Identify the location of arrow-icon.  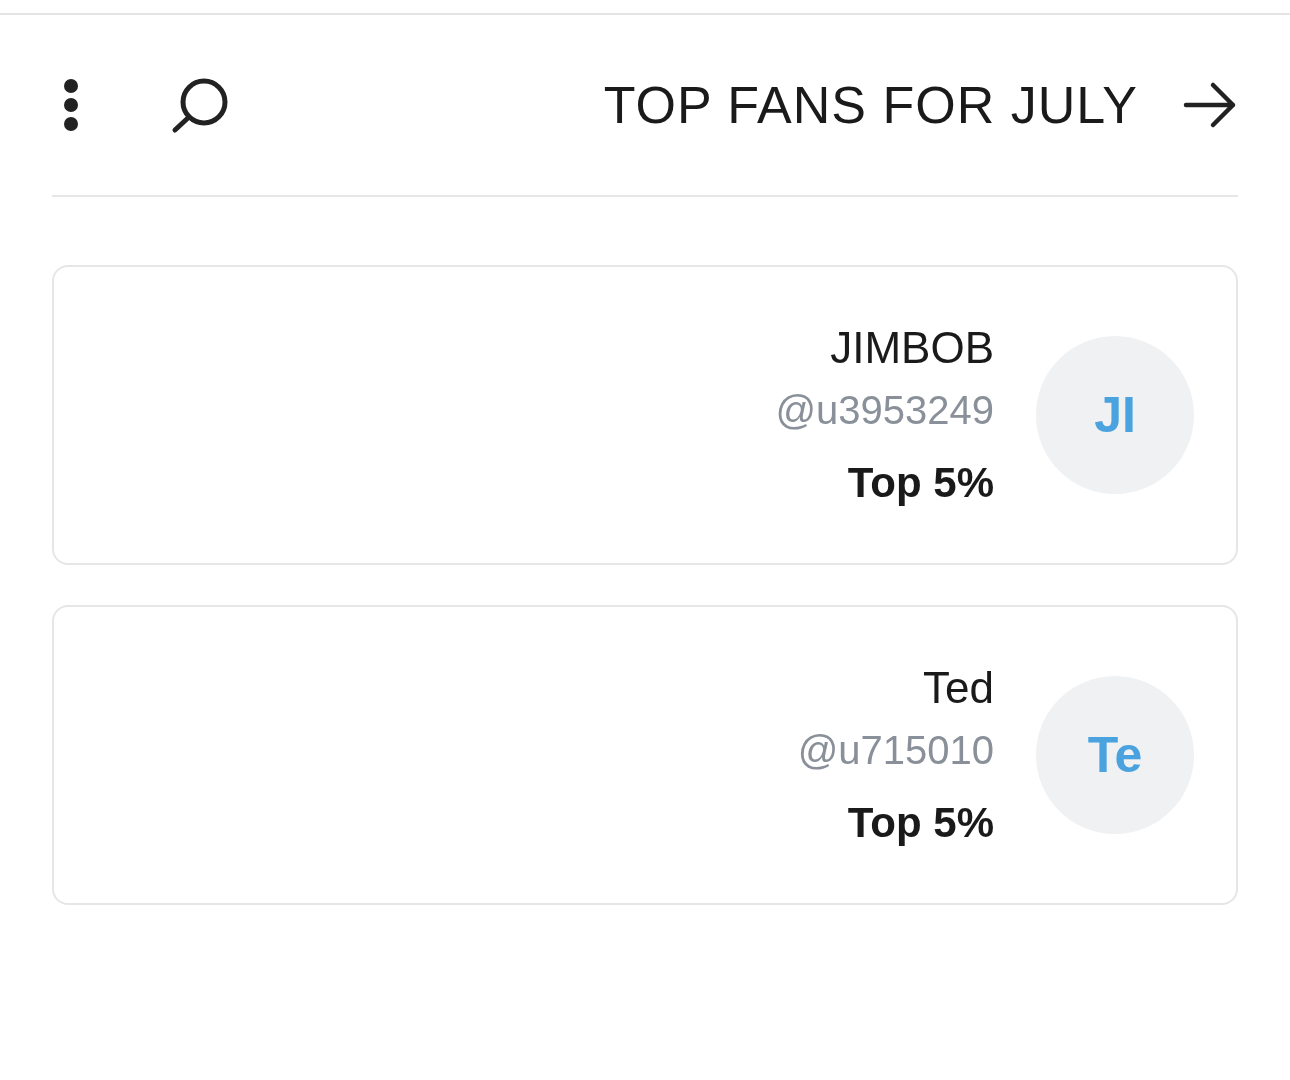
(1210, 105).